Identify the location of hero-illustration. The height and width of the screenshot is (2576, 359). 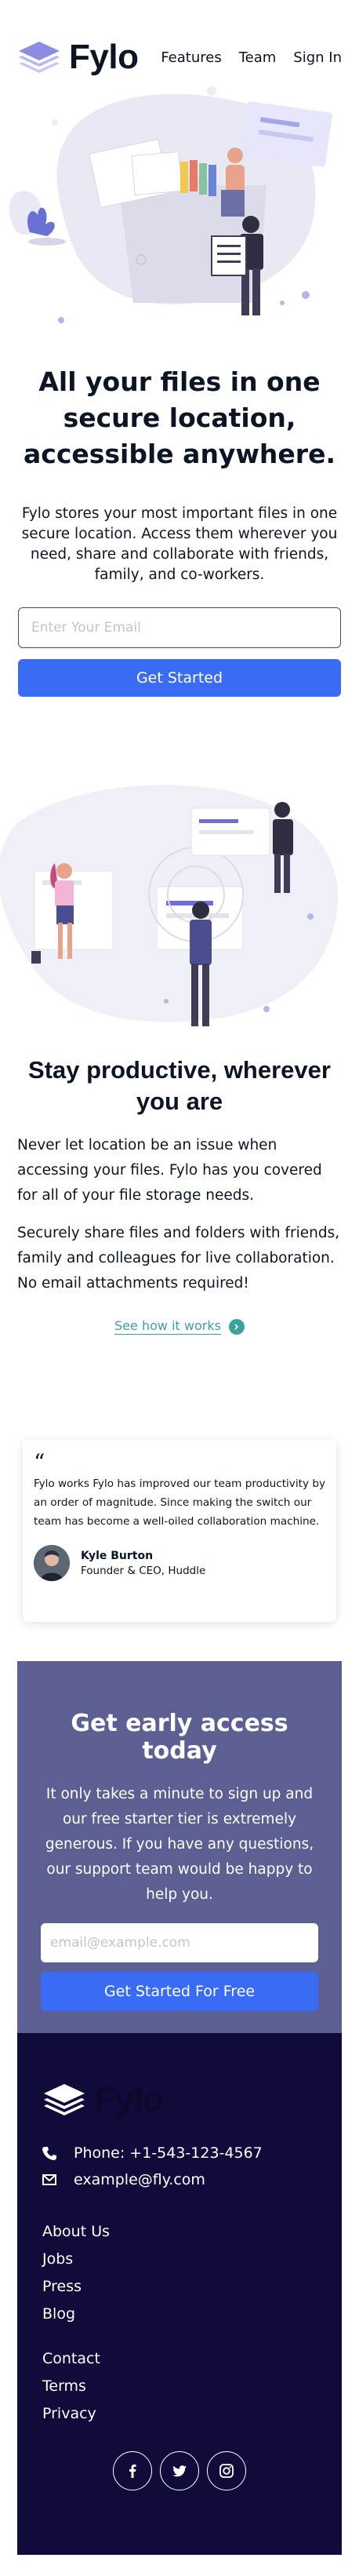
(179, 196).